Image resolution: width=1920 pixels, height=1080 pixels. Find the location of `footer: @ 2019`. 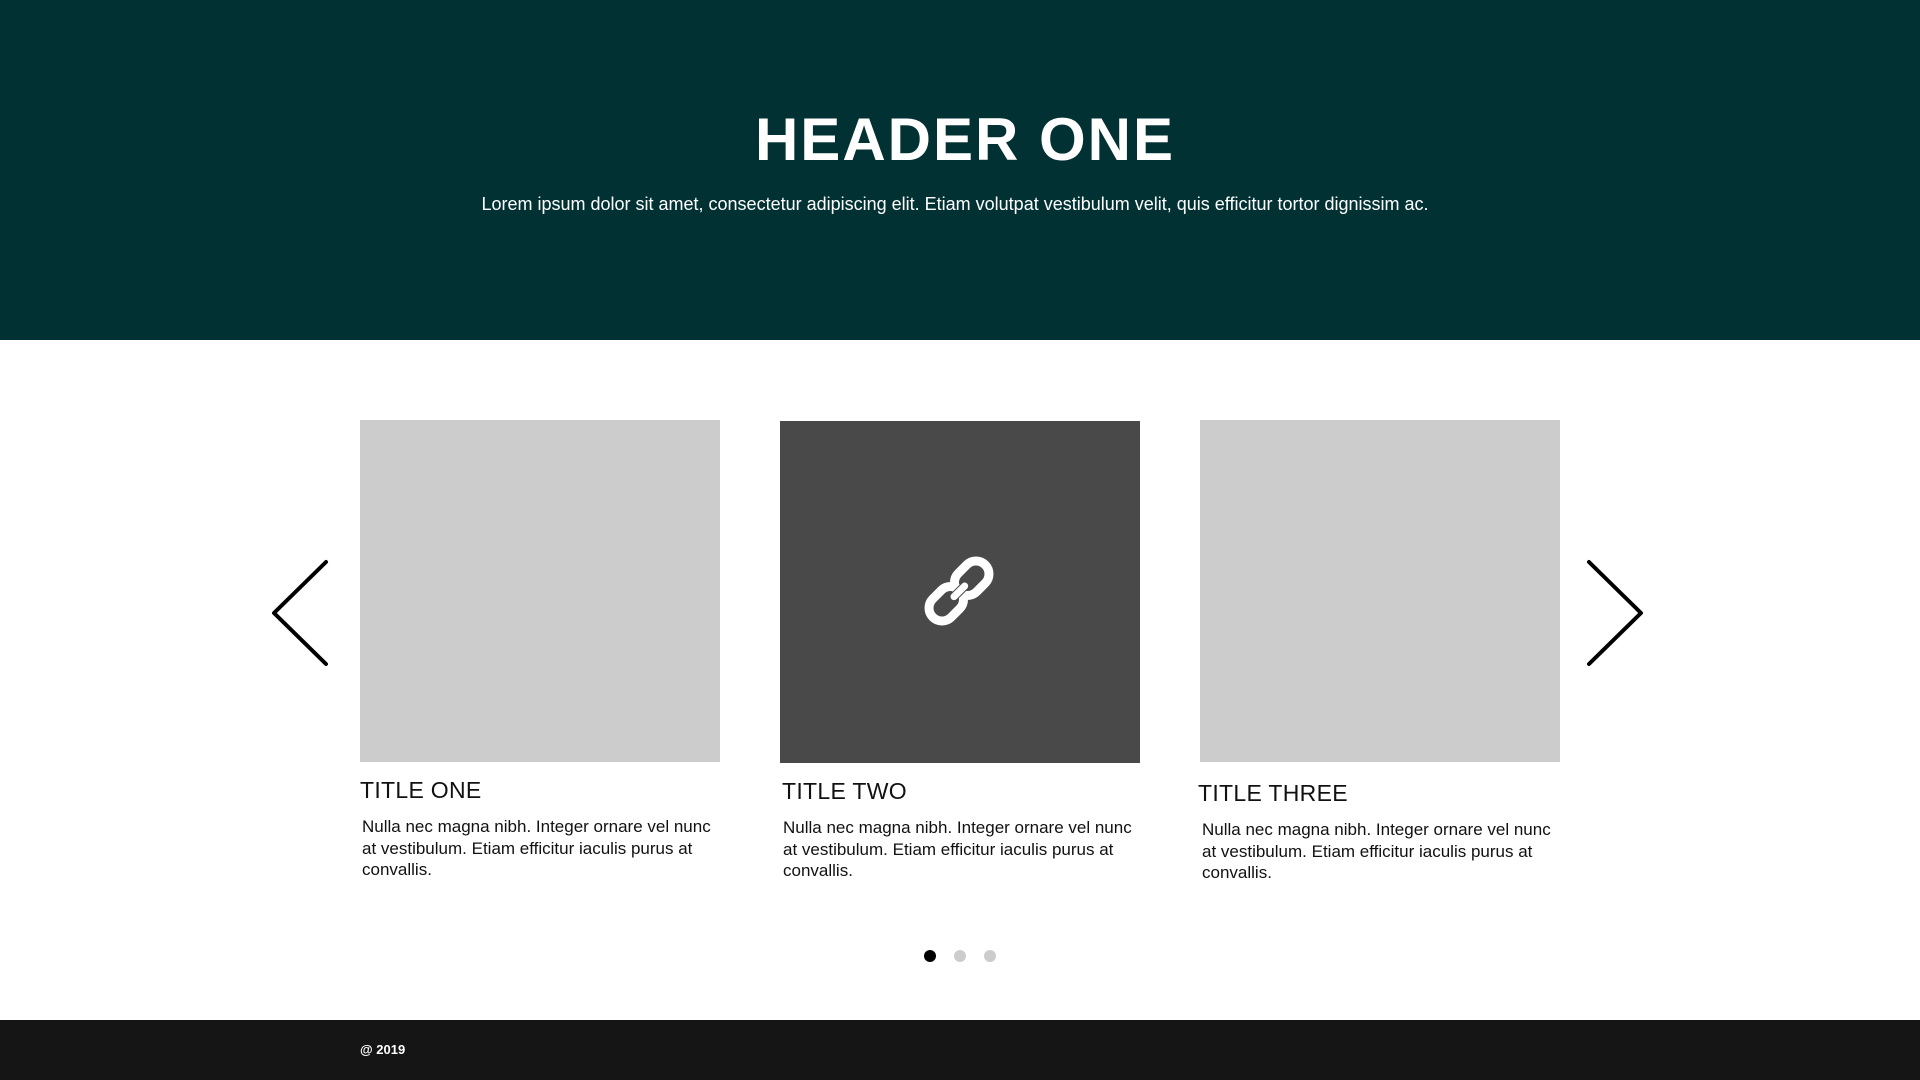

footer: @ 2019 is located at coordinates (960, 1050).